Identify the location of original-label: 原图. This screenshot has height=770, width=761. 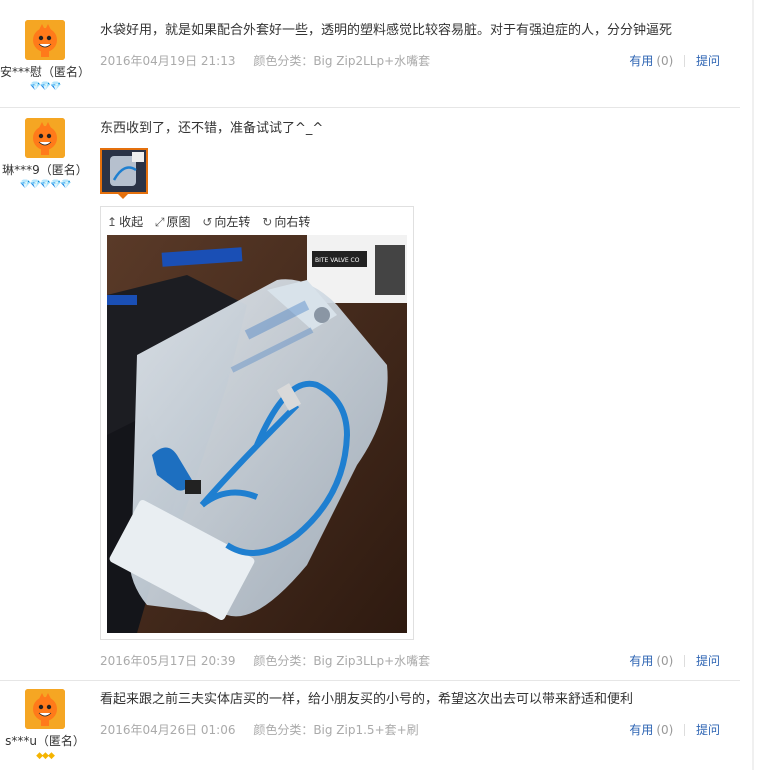
(178, 222).